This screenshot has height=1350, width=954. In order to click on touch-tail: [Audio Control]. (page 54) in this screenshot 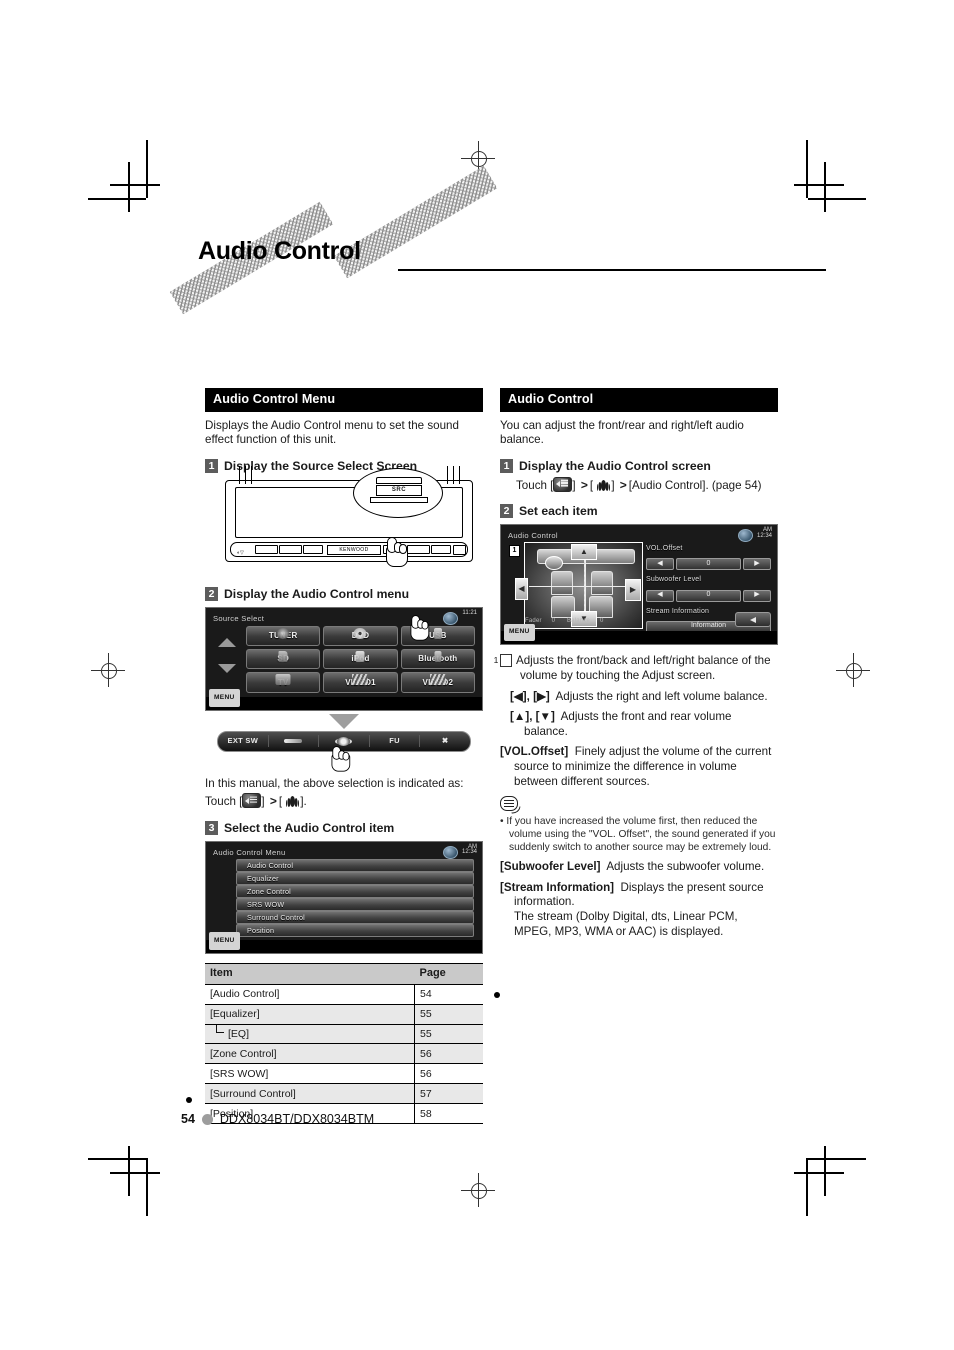, I will do `click(695, 485)`.